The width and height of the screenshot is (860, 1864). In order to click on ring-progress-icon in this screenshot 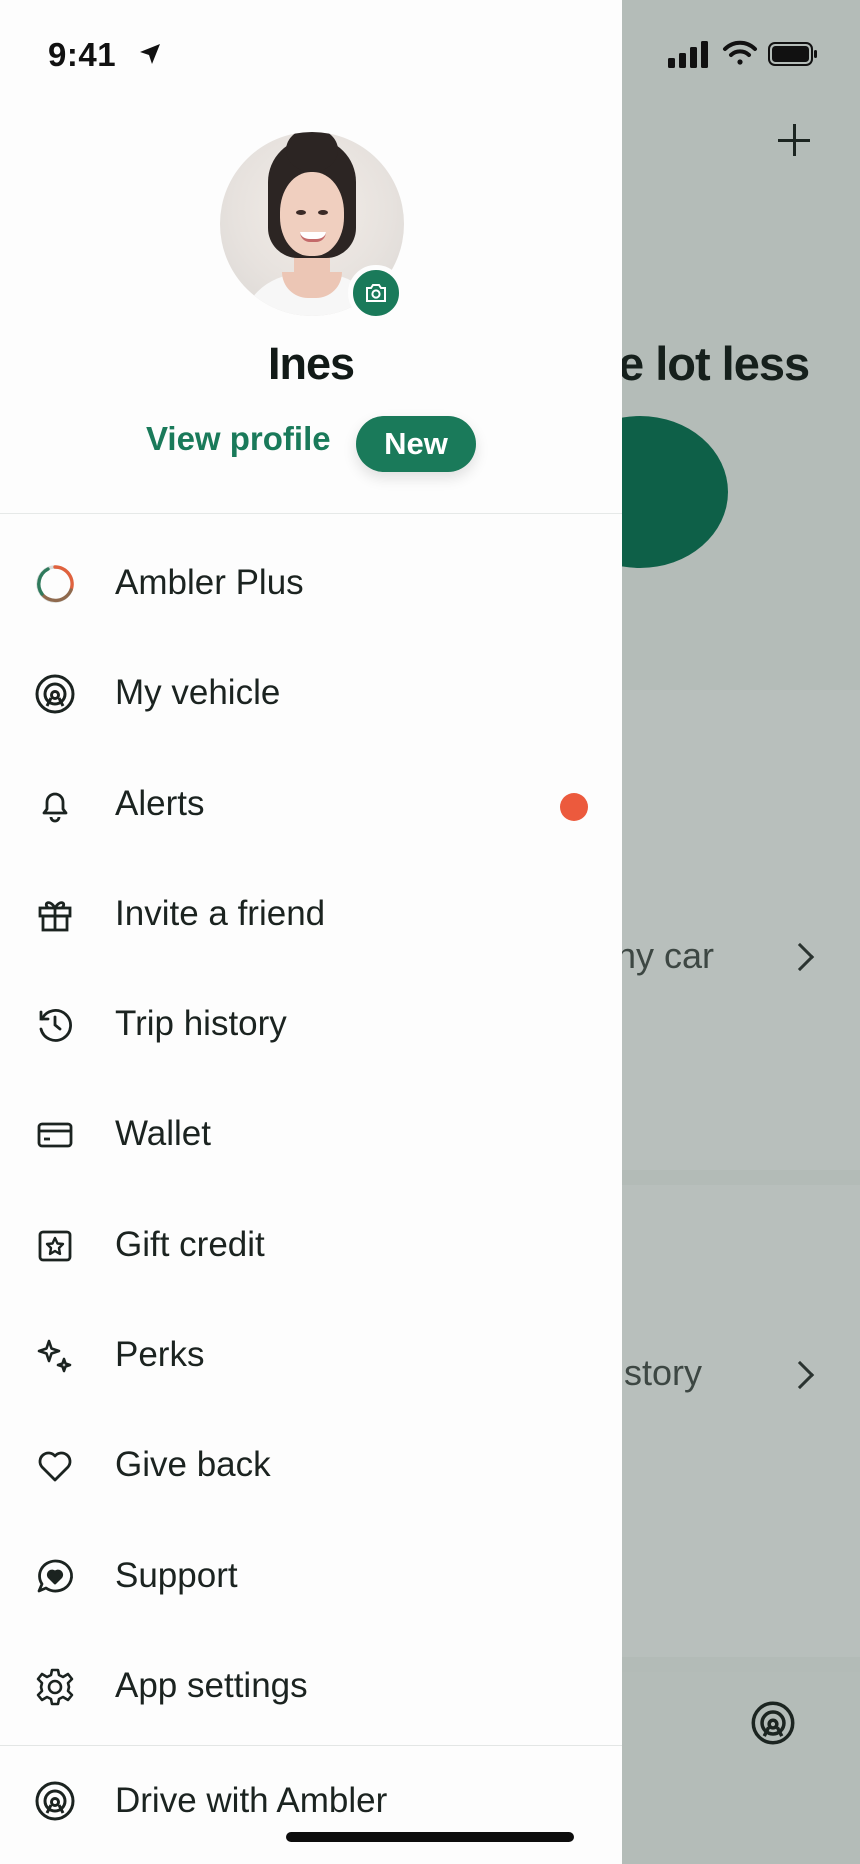, I will do `click(55, 584)`.